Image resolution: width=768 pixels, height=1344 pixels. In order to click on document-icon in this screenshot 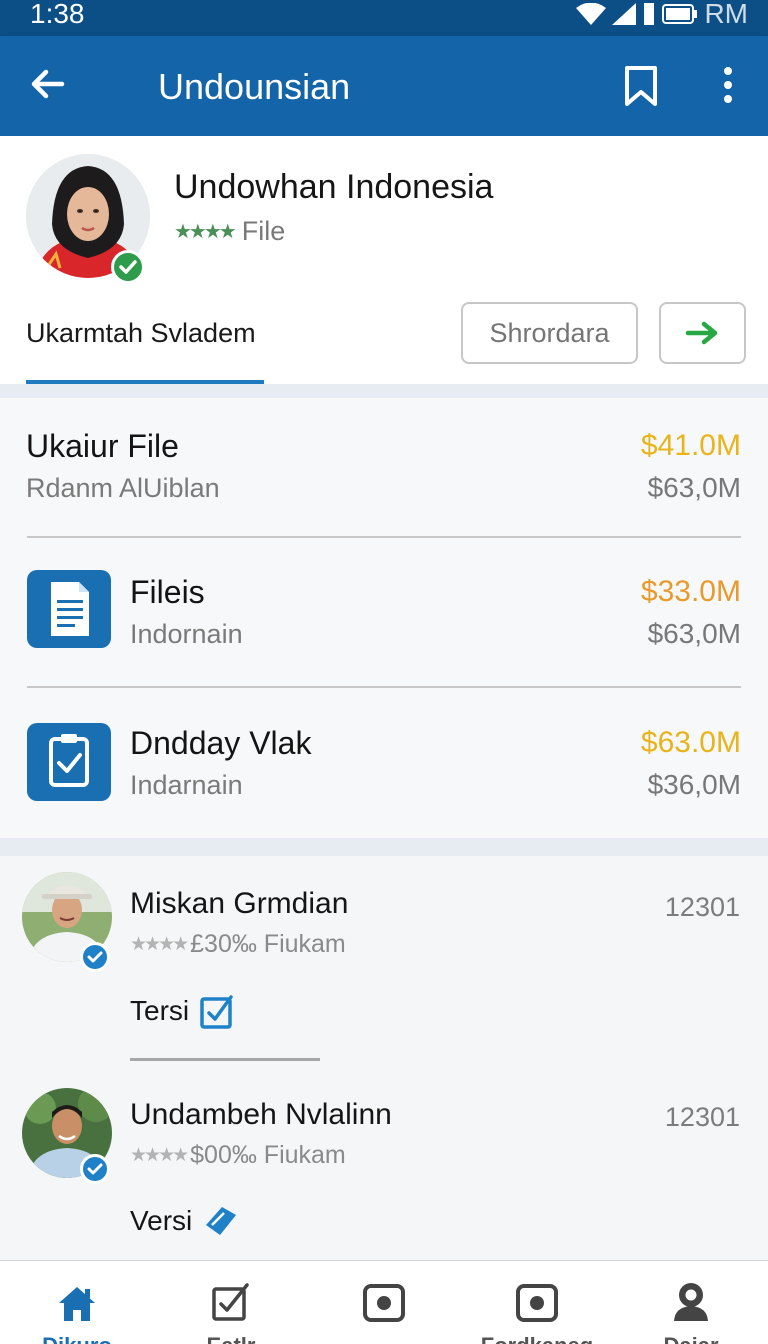, I will do `click(69, 609)`.